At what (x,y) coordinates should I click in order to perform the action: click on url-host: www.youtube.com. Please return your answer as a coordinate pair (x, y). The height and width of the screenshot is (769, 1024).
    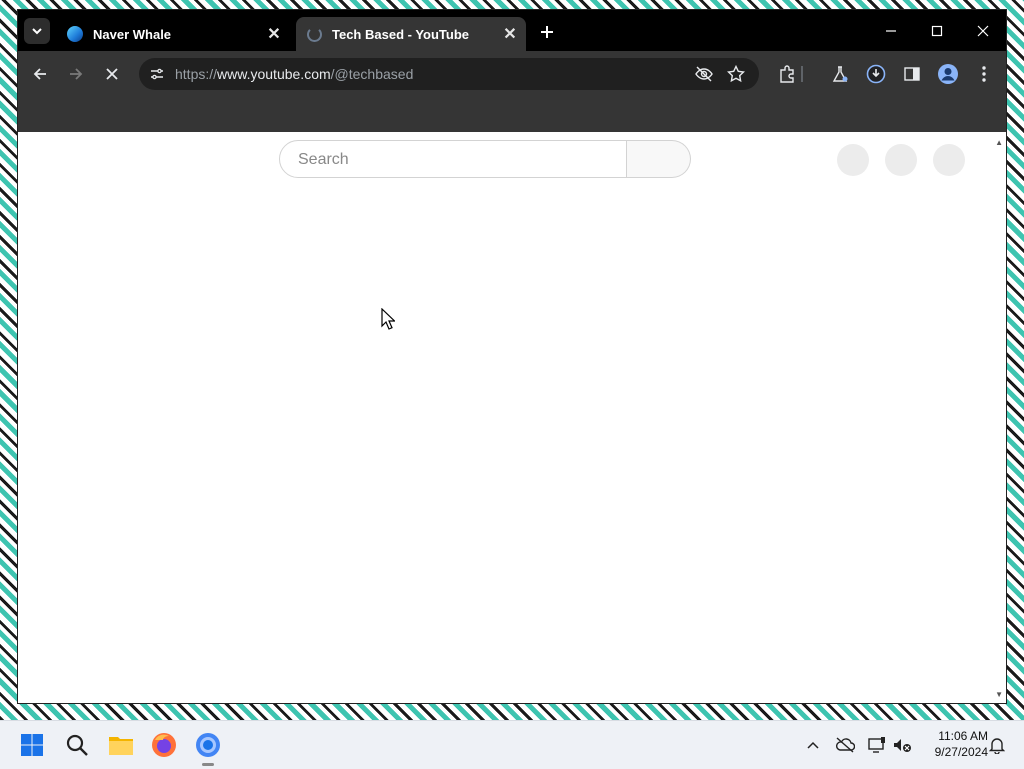
    Looking at the image, I should click on (274, 74).